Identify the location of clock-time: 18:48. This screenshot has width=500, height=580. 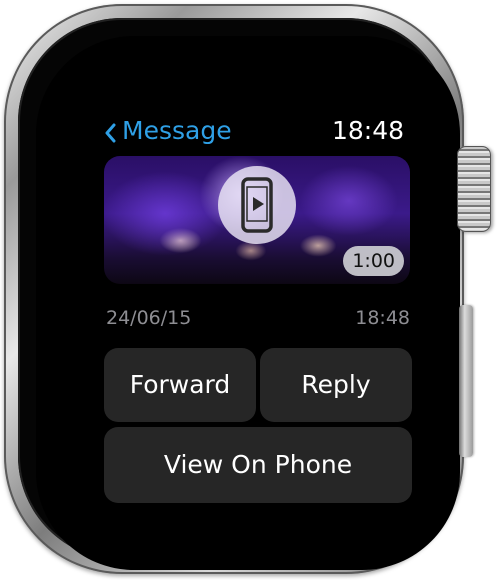
(367, 130).